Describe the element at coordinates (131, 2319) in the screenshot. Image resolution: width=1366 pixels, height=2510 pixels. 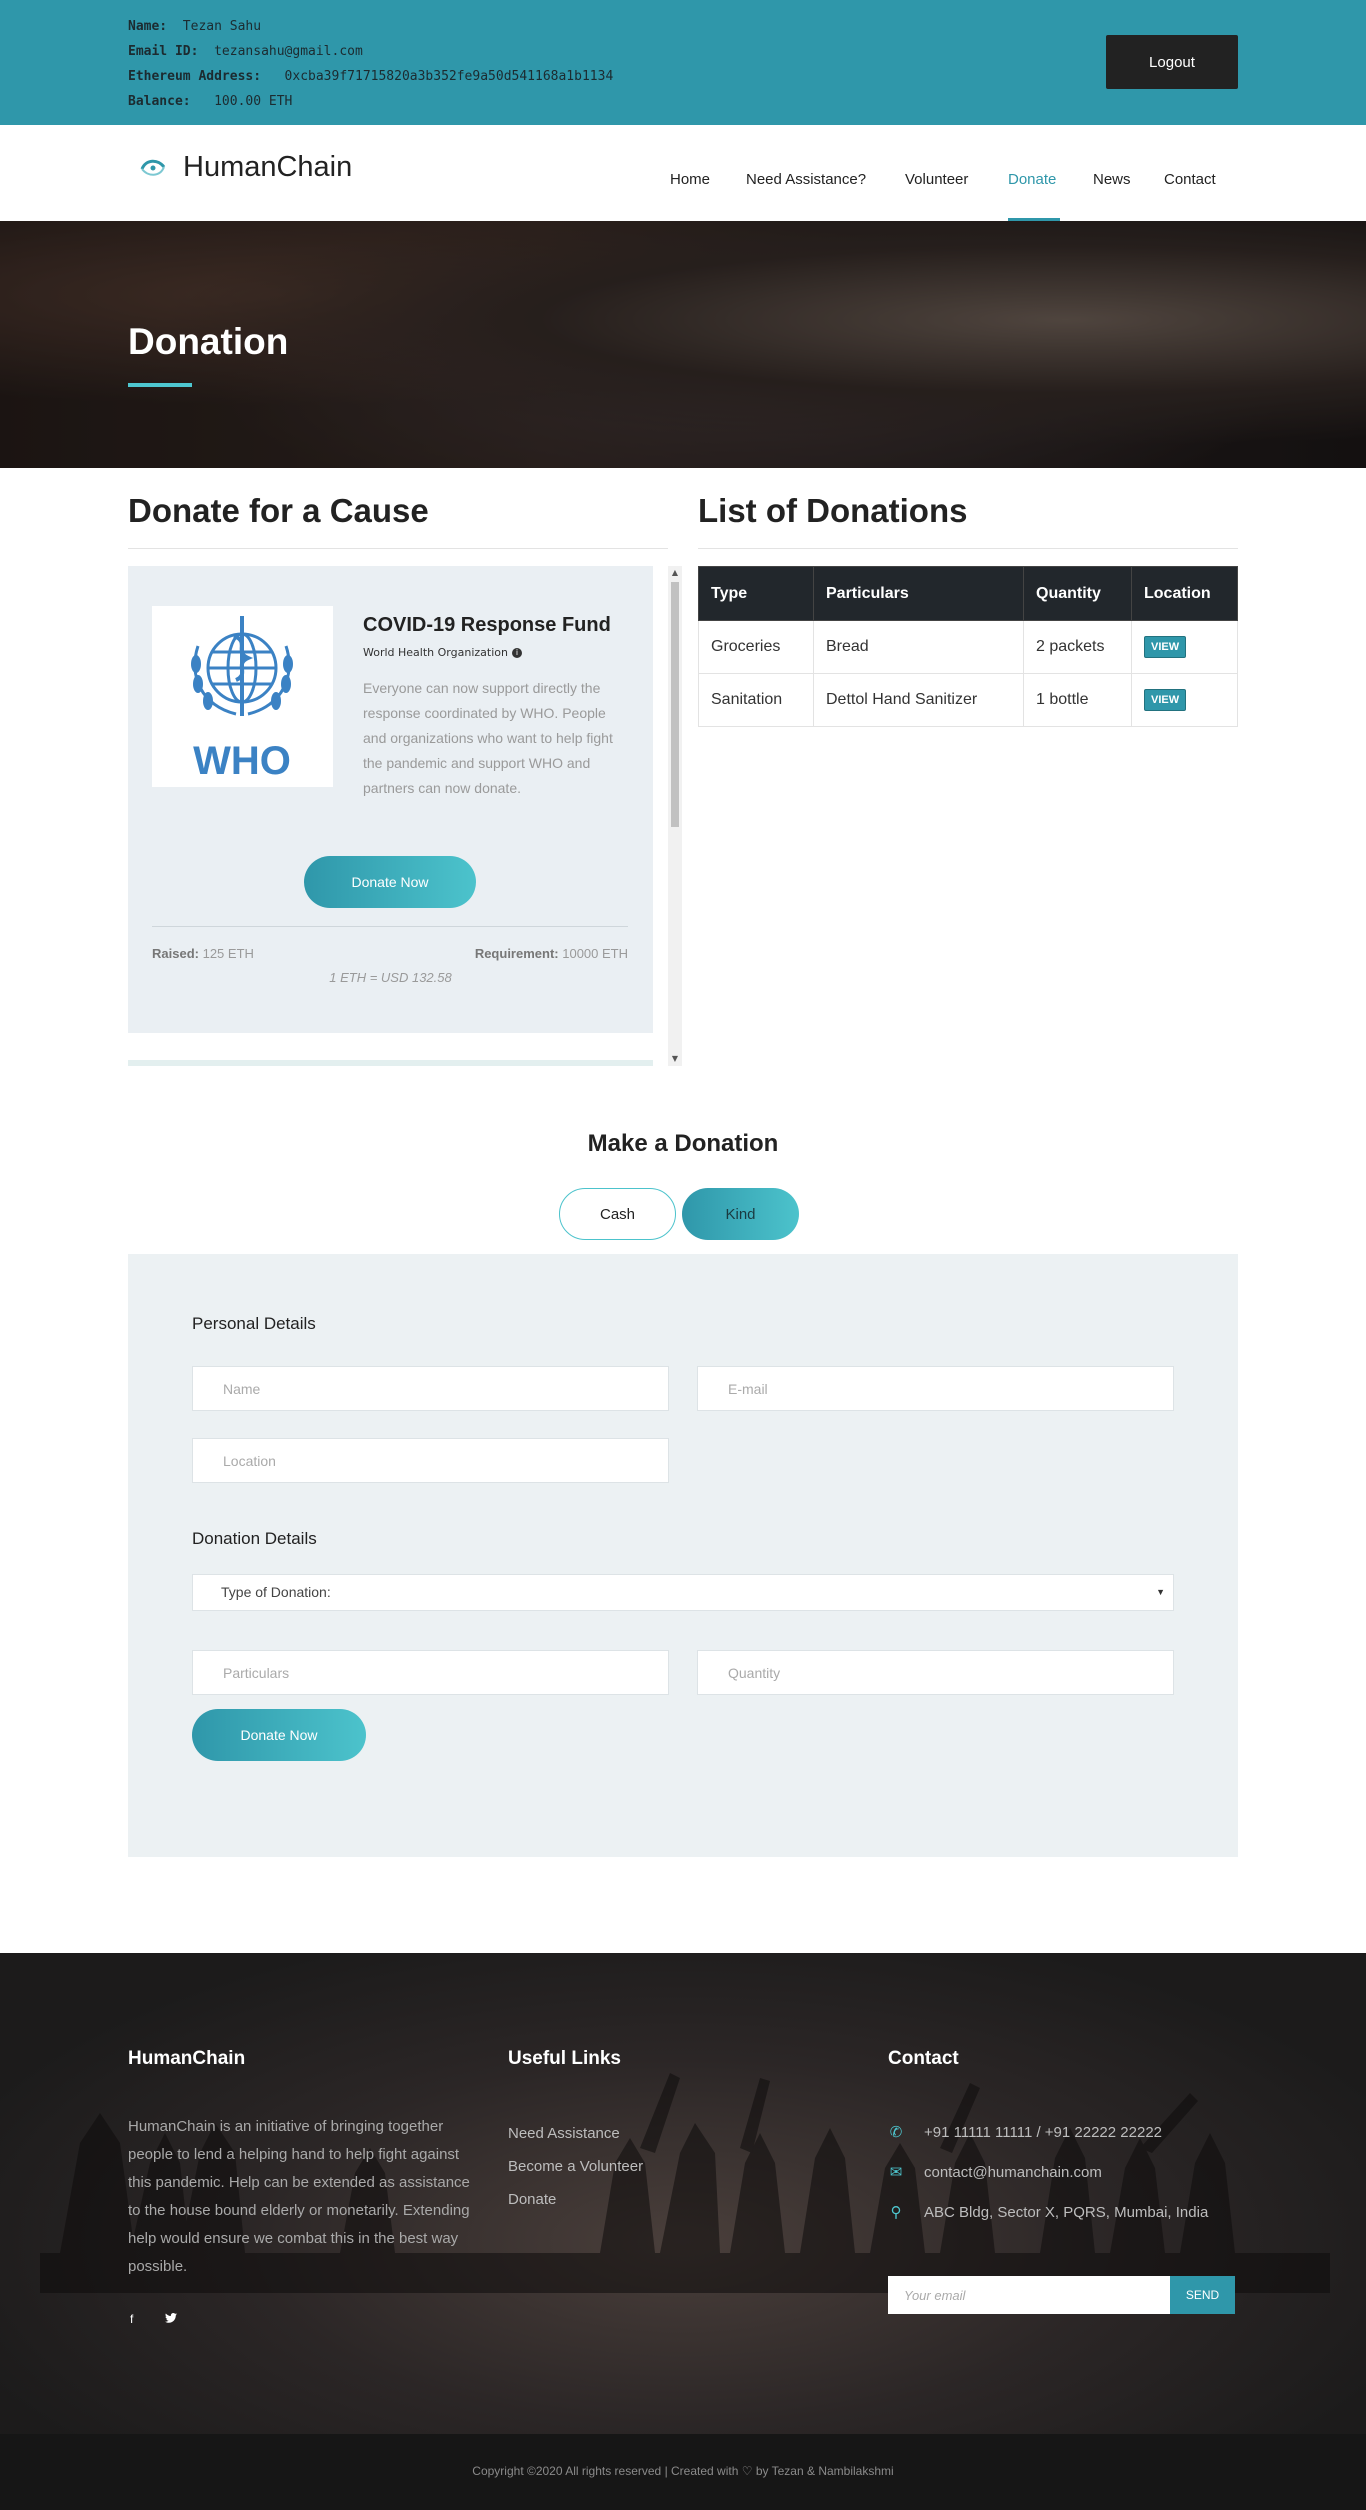
I see `facebook-icon: f` at that location.